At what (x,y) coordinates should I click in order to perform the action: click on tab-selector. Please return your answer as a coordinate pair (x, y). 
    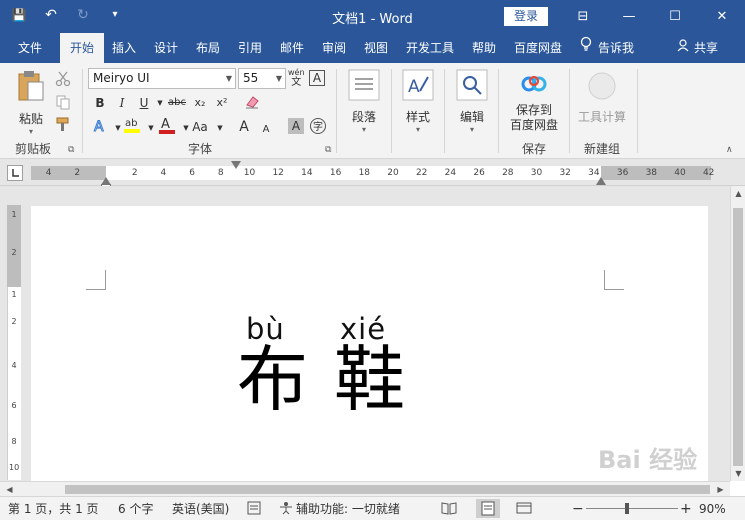
    Looking at the image, I should click on (15, 173).